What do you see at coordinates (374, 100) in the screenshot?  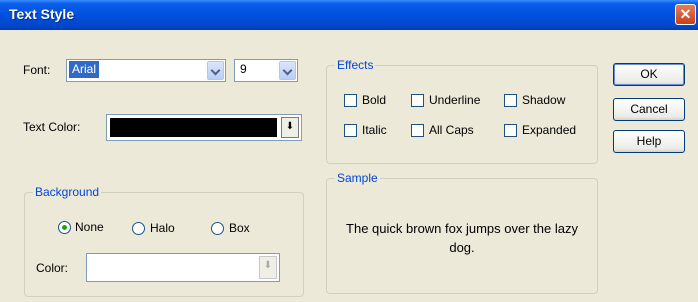 I see `bold-label: Bold` at bounding box center [374, 100].